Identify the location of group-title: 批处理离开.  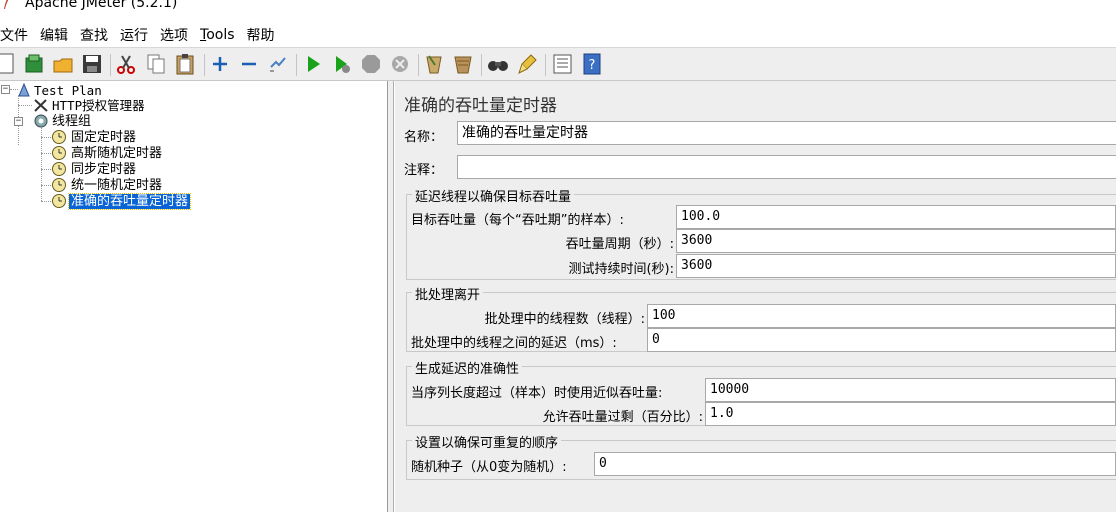
(448, 293).